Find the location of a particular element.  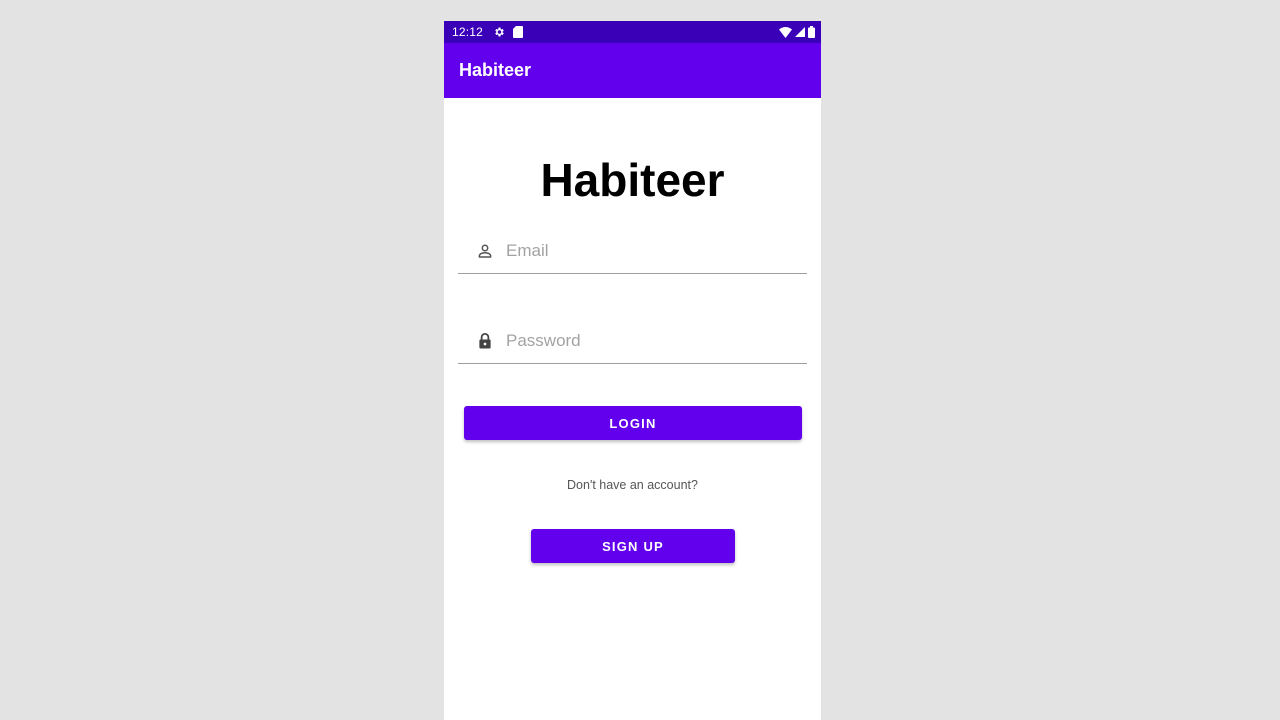

signup-button: SIGN UP is located at coordinates (633, 546).